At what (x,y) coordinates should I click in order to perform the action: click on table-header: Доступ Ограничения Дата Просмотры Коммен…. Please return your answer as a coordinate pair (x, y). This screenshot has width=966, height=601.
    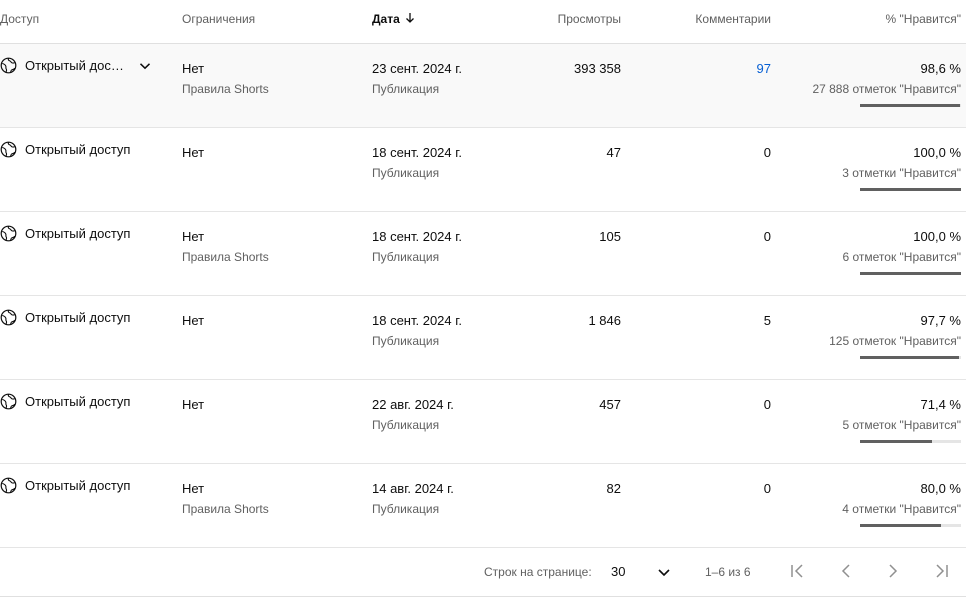
    Looking at the image, I should click on (483, 22).